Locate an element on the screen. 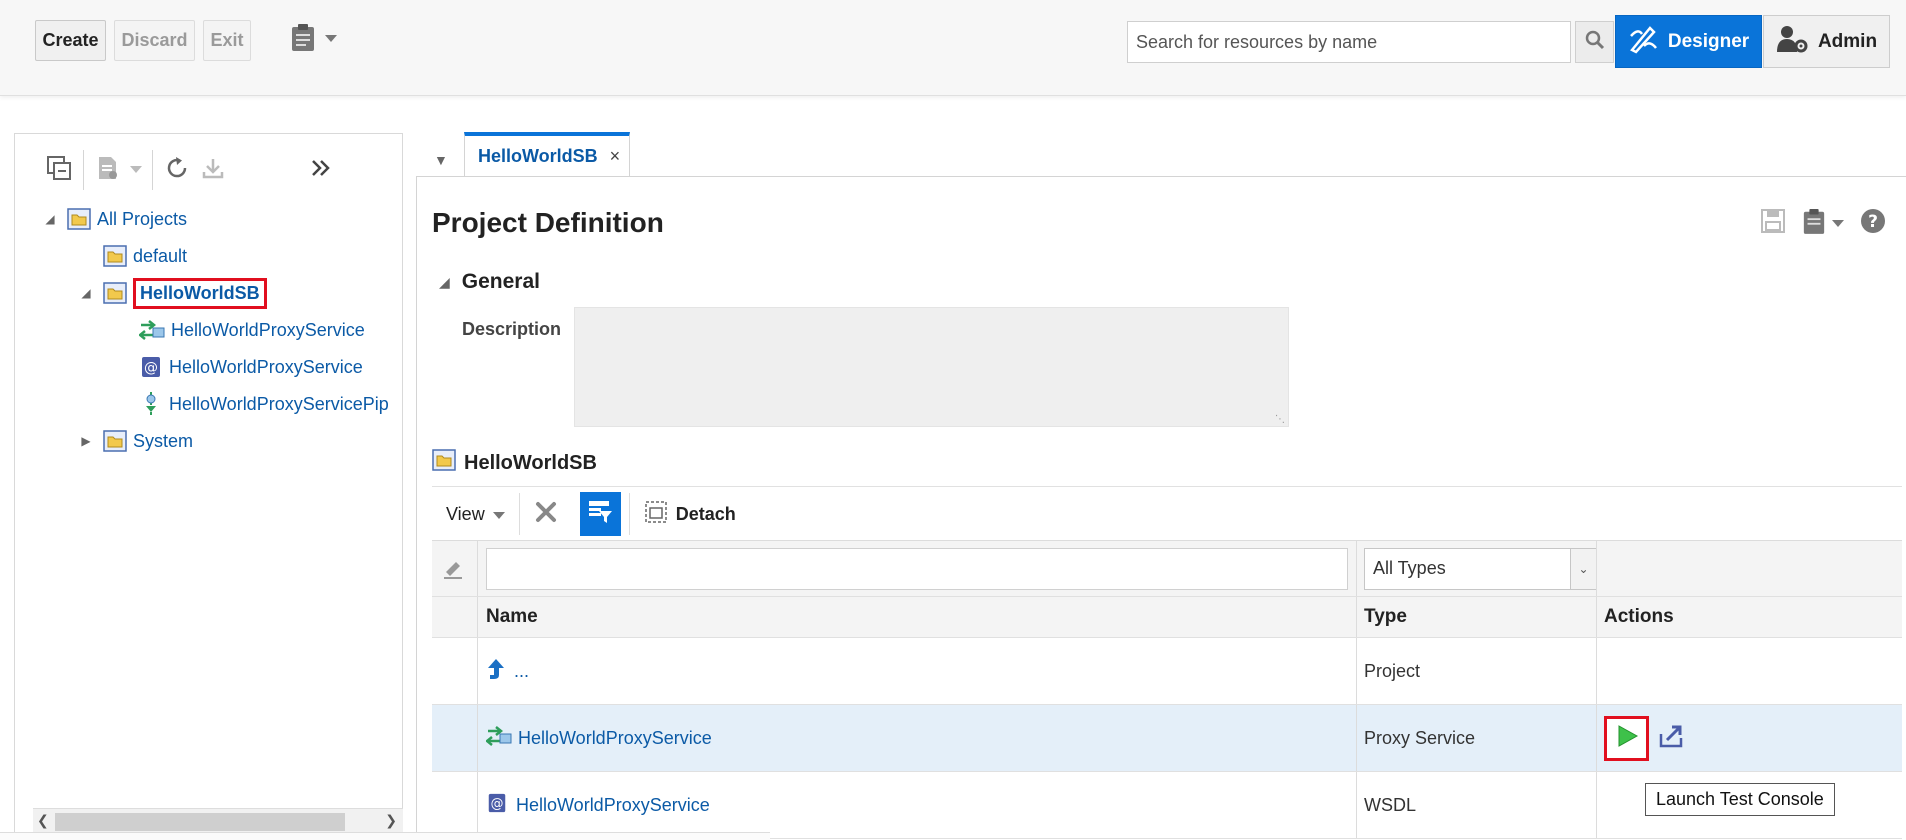 The height and width of the screenshot is (840, 1906). refresh-button is located at coordinates (177, 170).